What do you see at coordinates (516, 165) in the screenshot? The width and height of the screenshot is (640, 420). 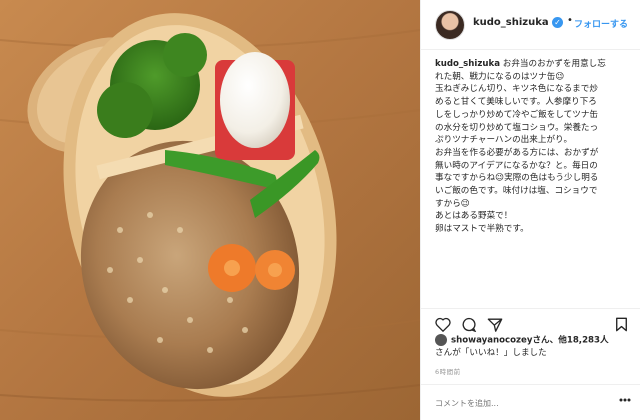 I see `caption-line: 無い時のアイデアになるかな？と。毎日の` at bounding box center [516, 165].